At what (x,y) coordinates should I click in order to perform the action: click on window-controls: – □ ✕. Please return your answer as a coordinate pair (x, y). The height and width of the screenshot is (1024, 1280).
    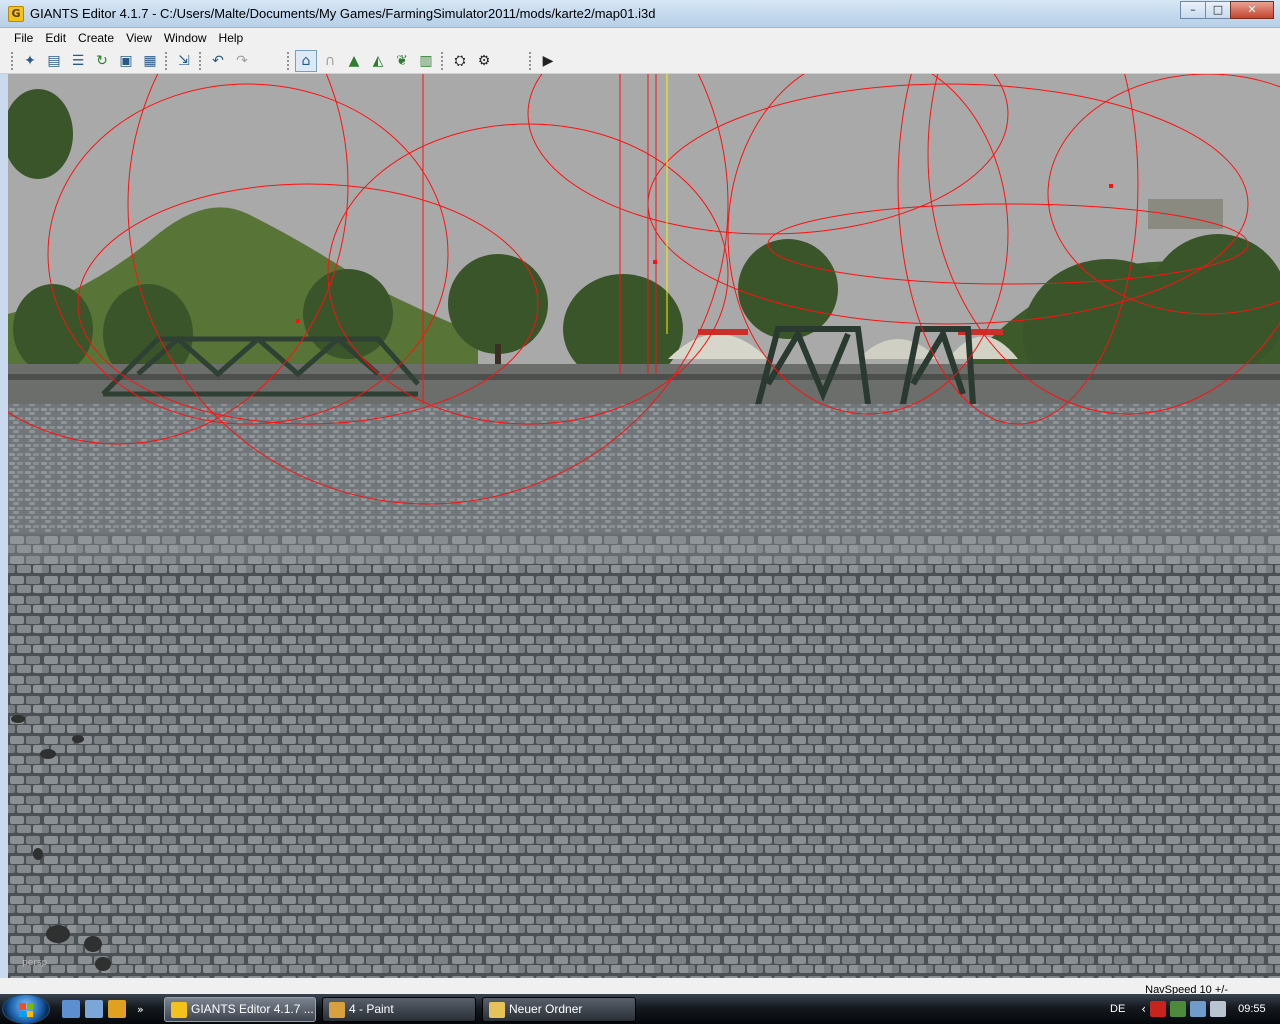
    Looking at the image, I should click on (1227, 10).